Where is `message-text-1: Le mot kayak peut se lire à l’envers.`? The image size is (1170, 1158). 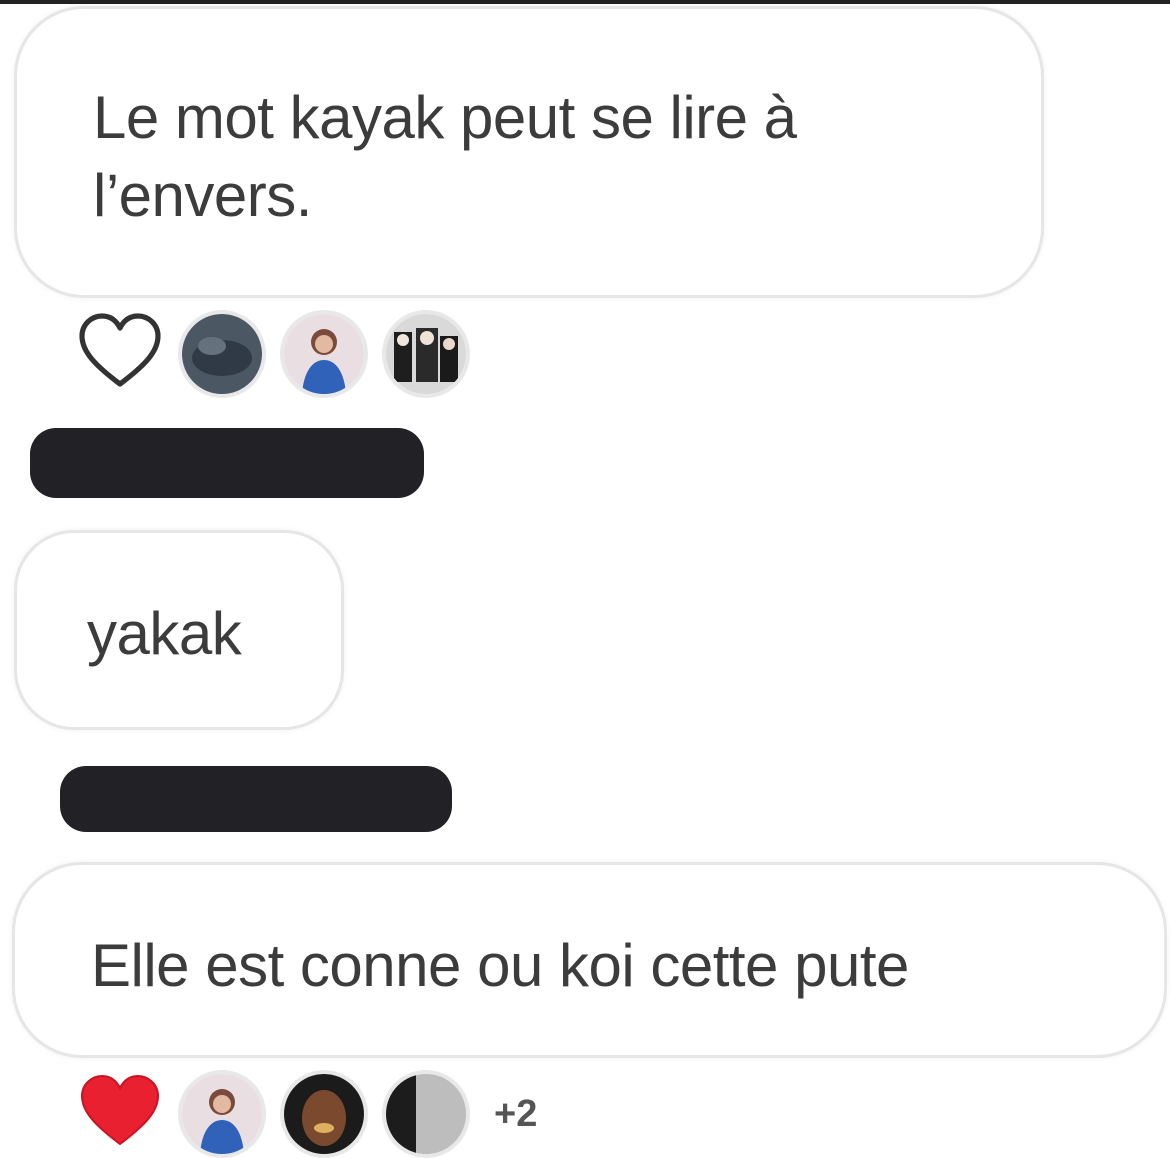 message-text-1: Le mot kayak peut se lire à l’envers. is located at coordinates (445, 156).